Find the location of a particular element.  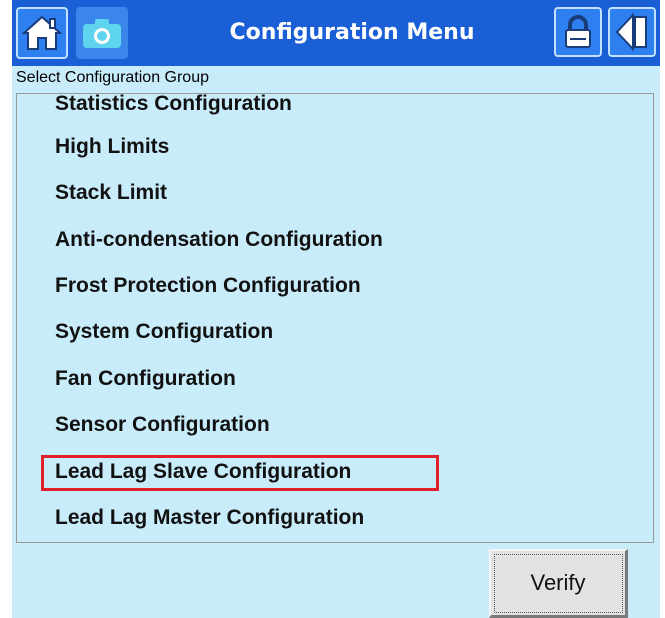

list-item-lead-lag-master: Lead Lag Master Configuration is located at coordinates (209, 518).